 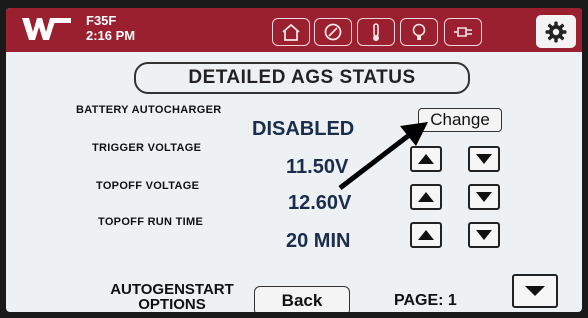 I want to click on autogenstart-line-1: AUTOGENSTART, so click(x=172, y=289).